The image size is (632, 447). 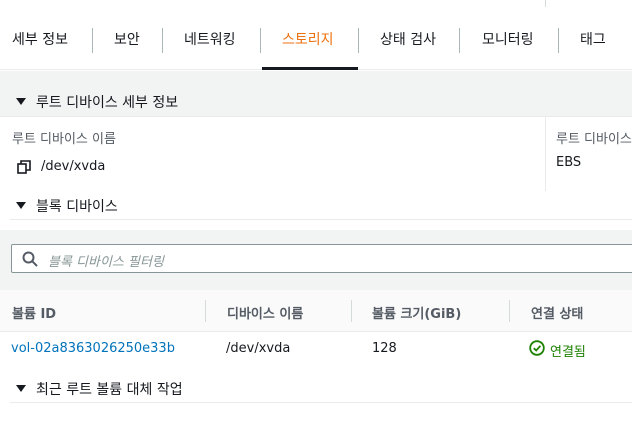 I want to click on column-header-device-name: 디바이스 이름, so click(x=265, y=312).